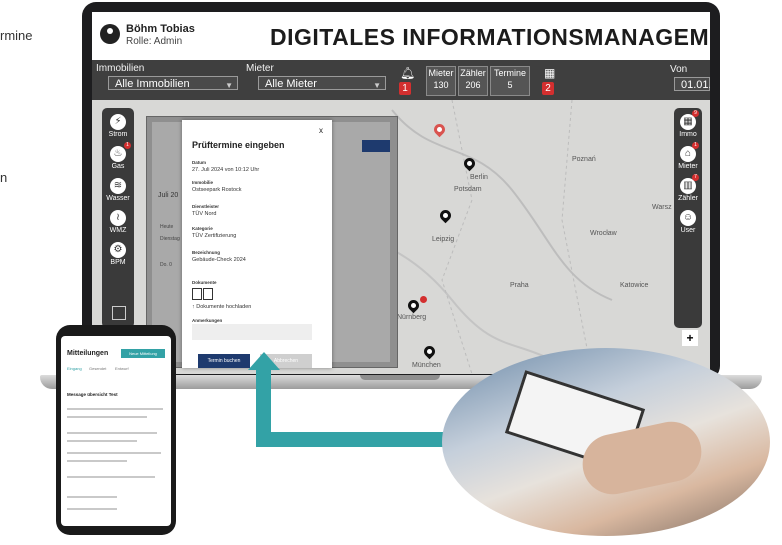  I want to click on page-title: DIGITALES INFORMATIONSMANAGEMENT, so click(490, 37).